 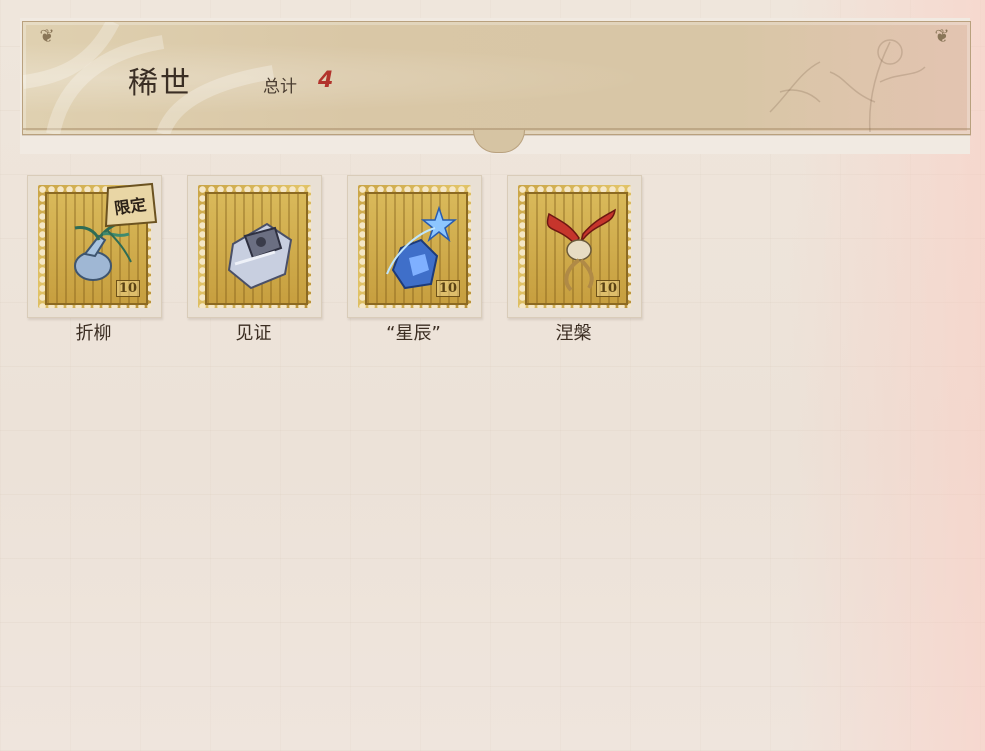 What do you see at coordinates (326, 80) in the screenshot?
I see `total-count: 4` at bounding box center [326, 80].